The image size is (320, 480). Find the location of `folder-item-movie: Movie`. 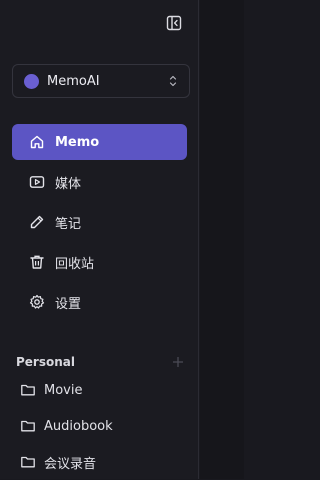

folder-item-movie: Movie is located at coordinates (100, 390).